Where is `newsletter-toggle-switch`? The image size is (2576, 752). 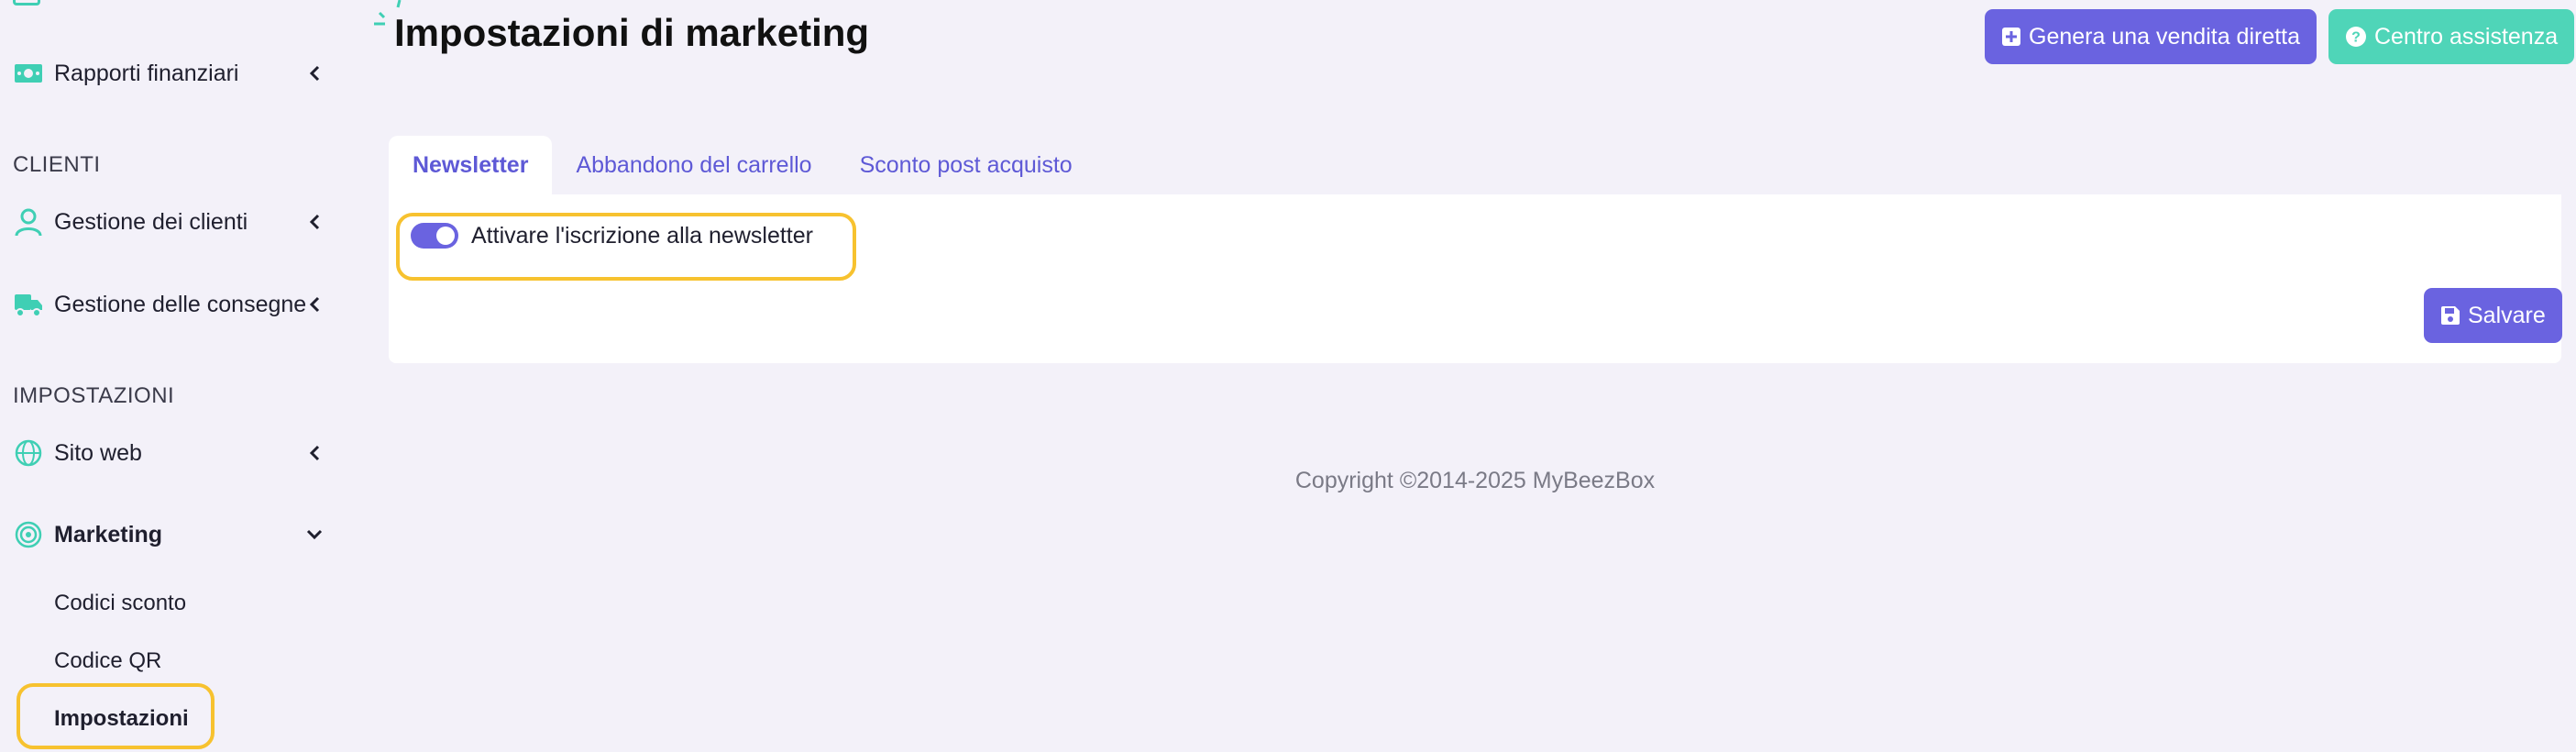 newsletter-toggle-switch is located at coordinates (434, 236).